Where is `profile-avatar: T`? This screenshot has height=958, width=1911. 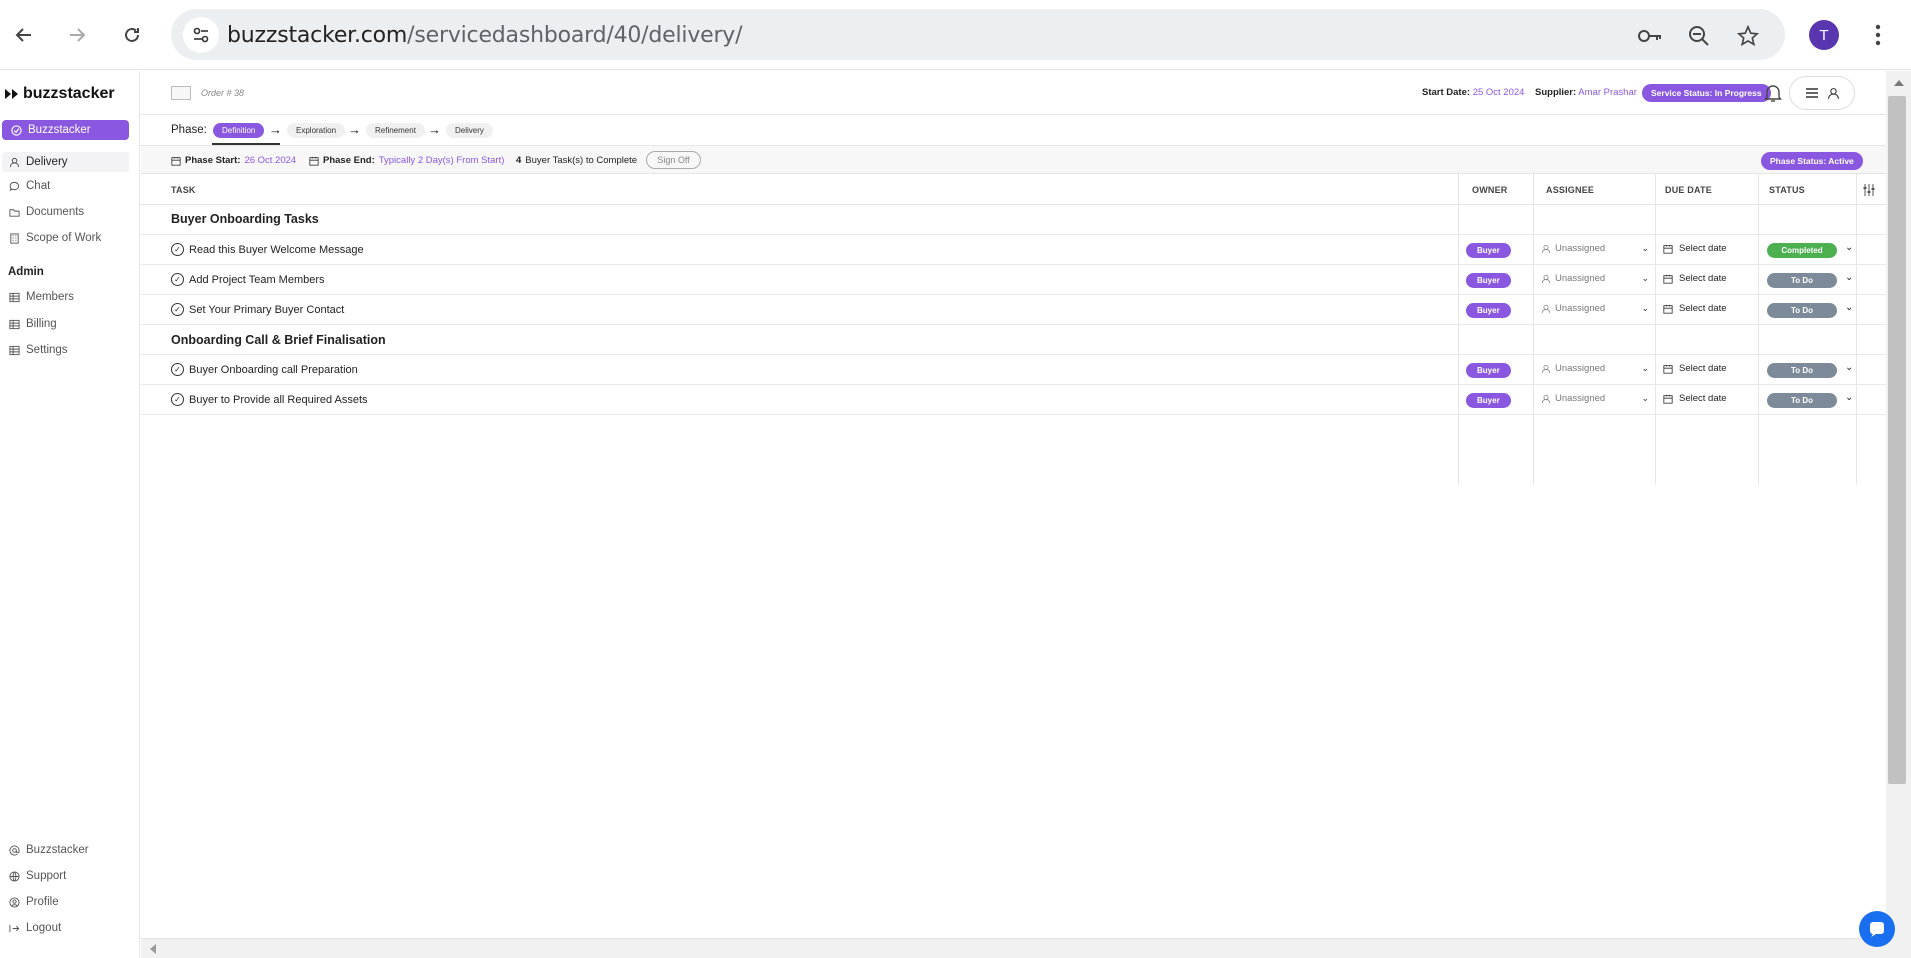 profile-avatar: T is located at coordinates (1824, 35).